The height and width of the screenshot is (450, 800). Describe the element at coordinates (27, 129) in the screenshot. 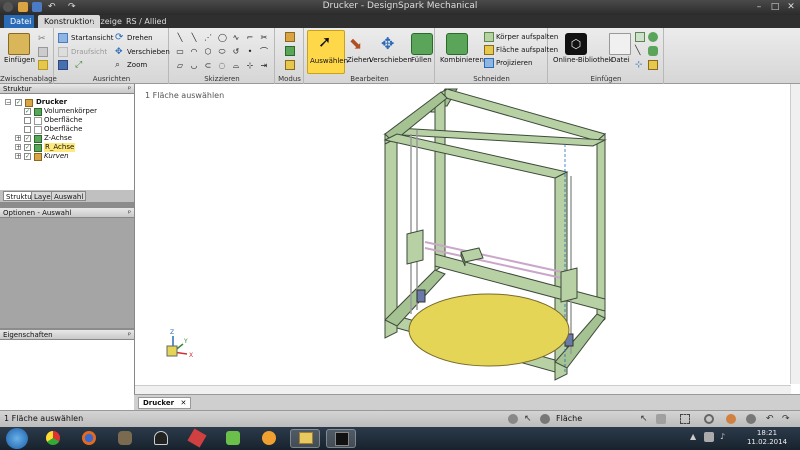

I see `visibility-checkbox` at that location.